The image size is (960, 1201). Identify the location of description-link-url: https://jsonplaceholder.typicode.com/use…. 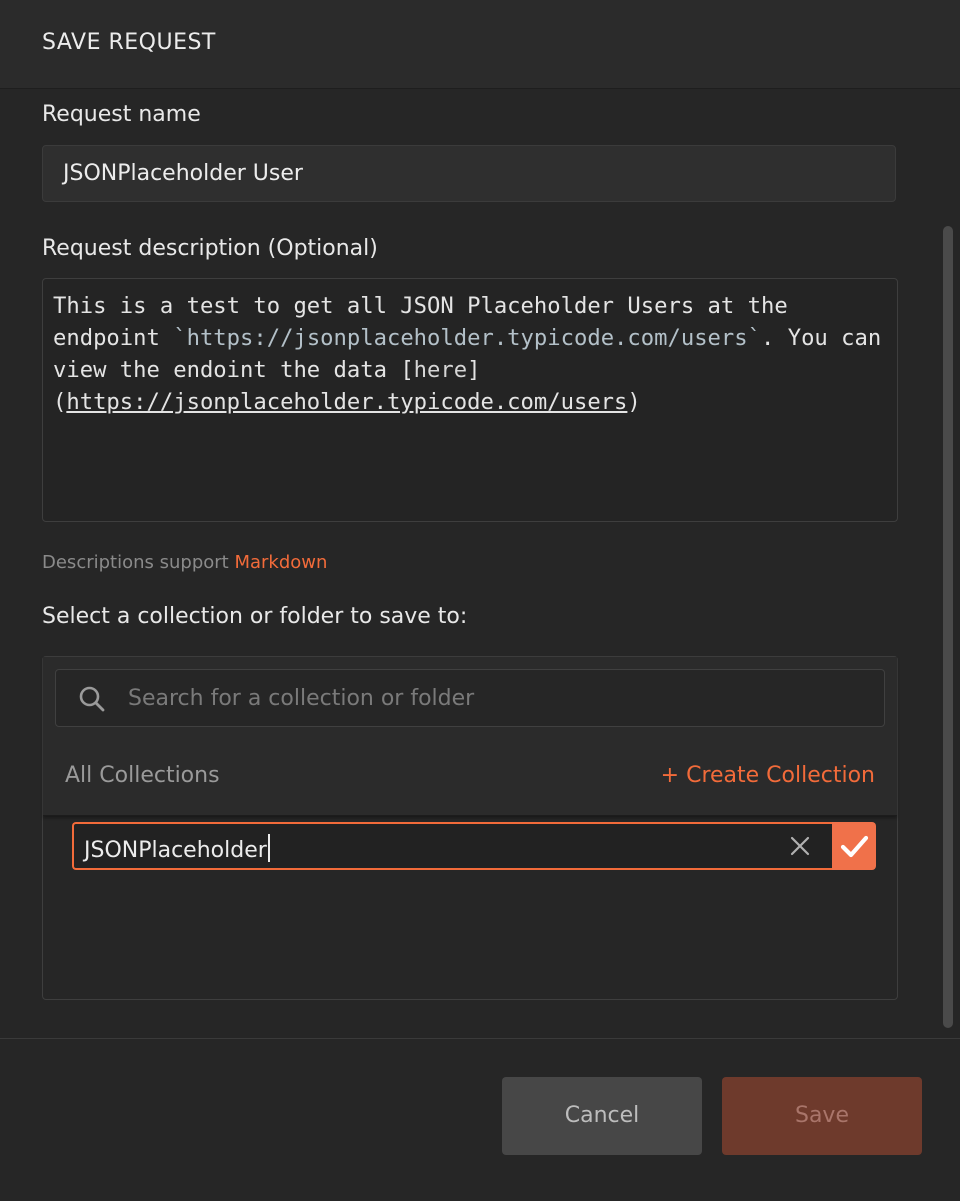
(347, 402).